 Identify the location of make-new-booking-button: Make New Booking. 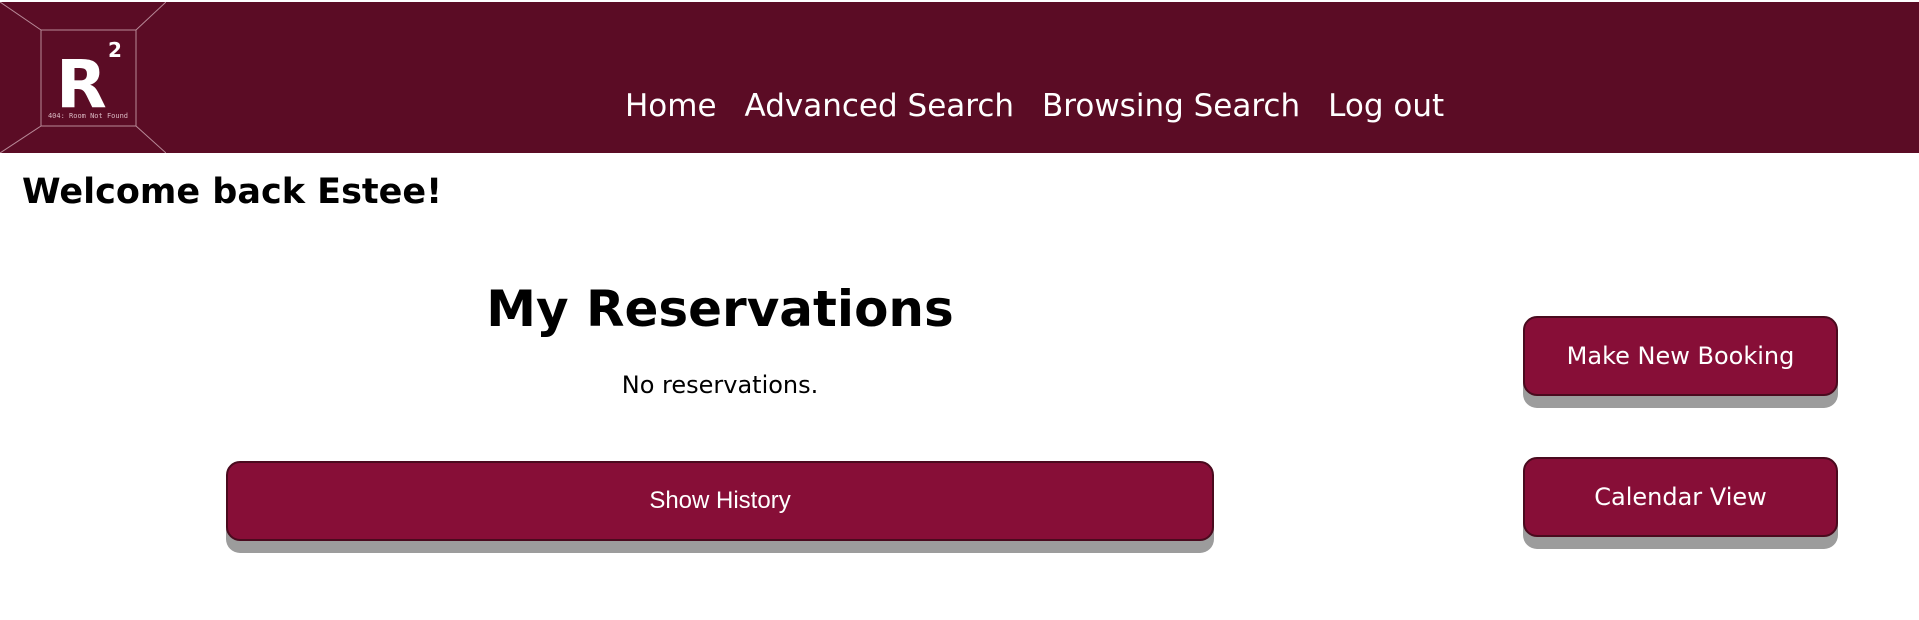
(1680, 356).